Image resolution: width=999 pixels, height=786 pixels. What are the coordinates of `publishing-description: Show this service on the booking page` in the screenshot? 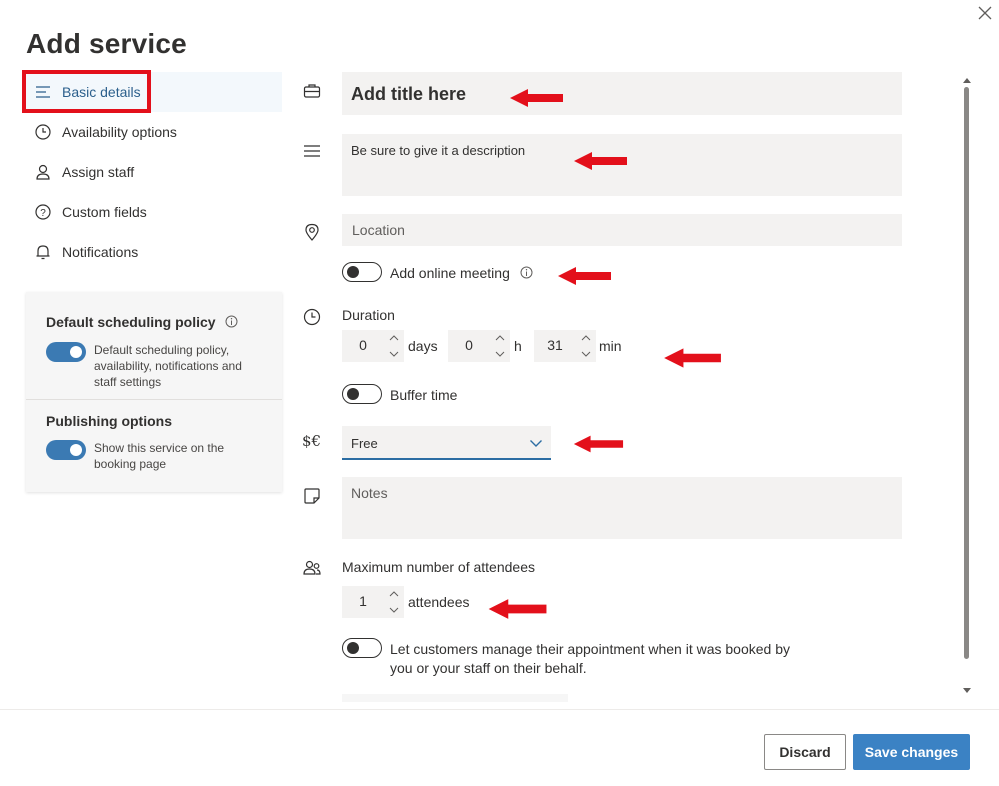 It's located at (159, 456).